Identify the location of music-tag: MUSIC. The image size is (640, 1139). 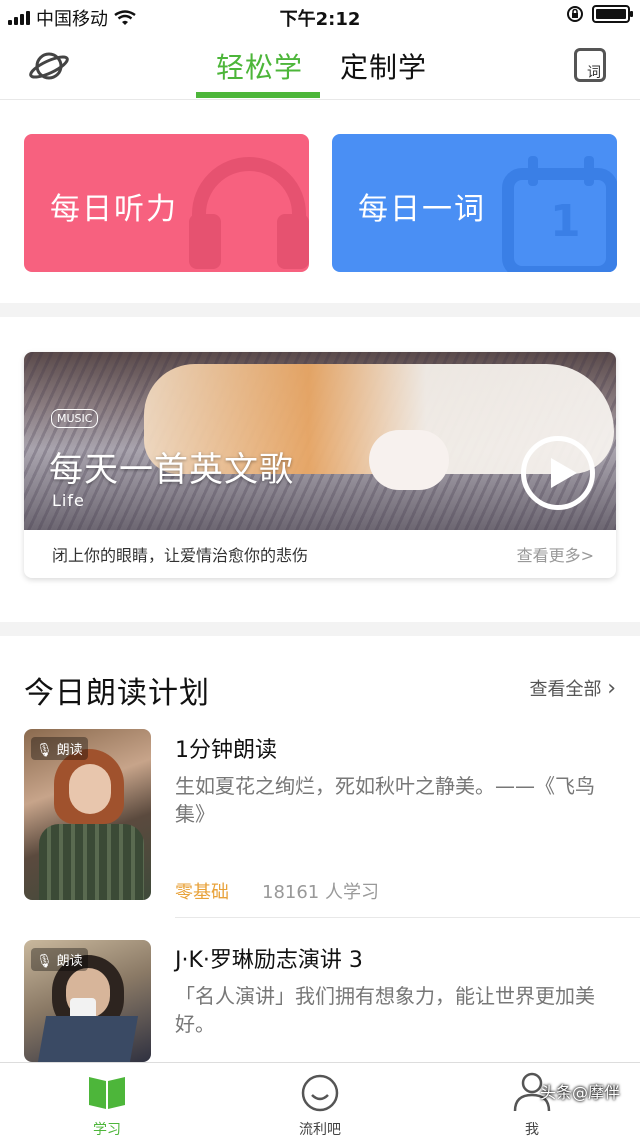
(75, 418).